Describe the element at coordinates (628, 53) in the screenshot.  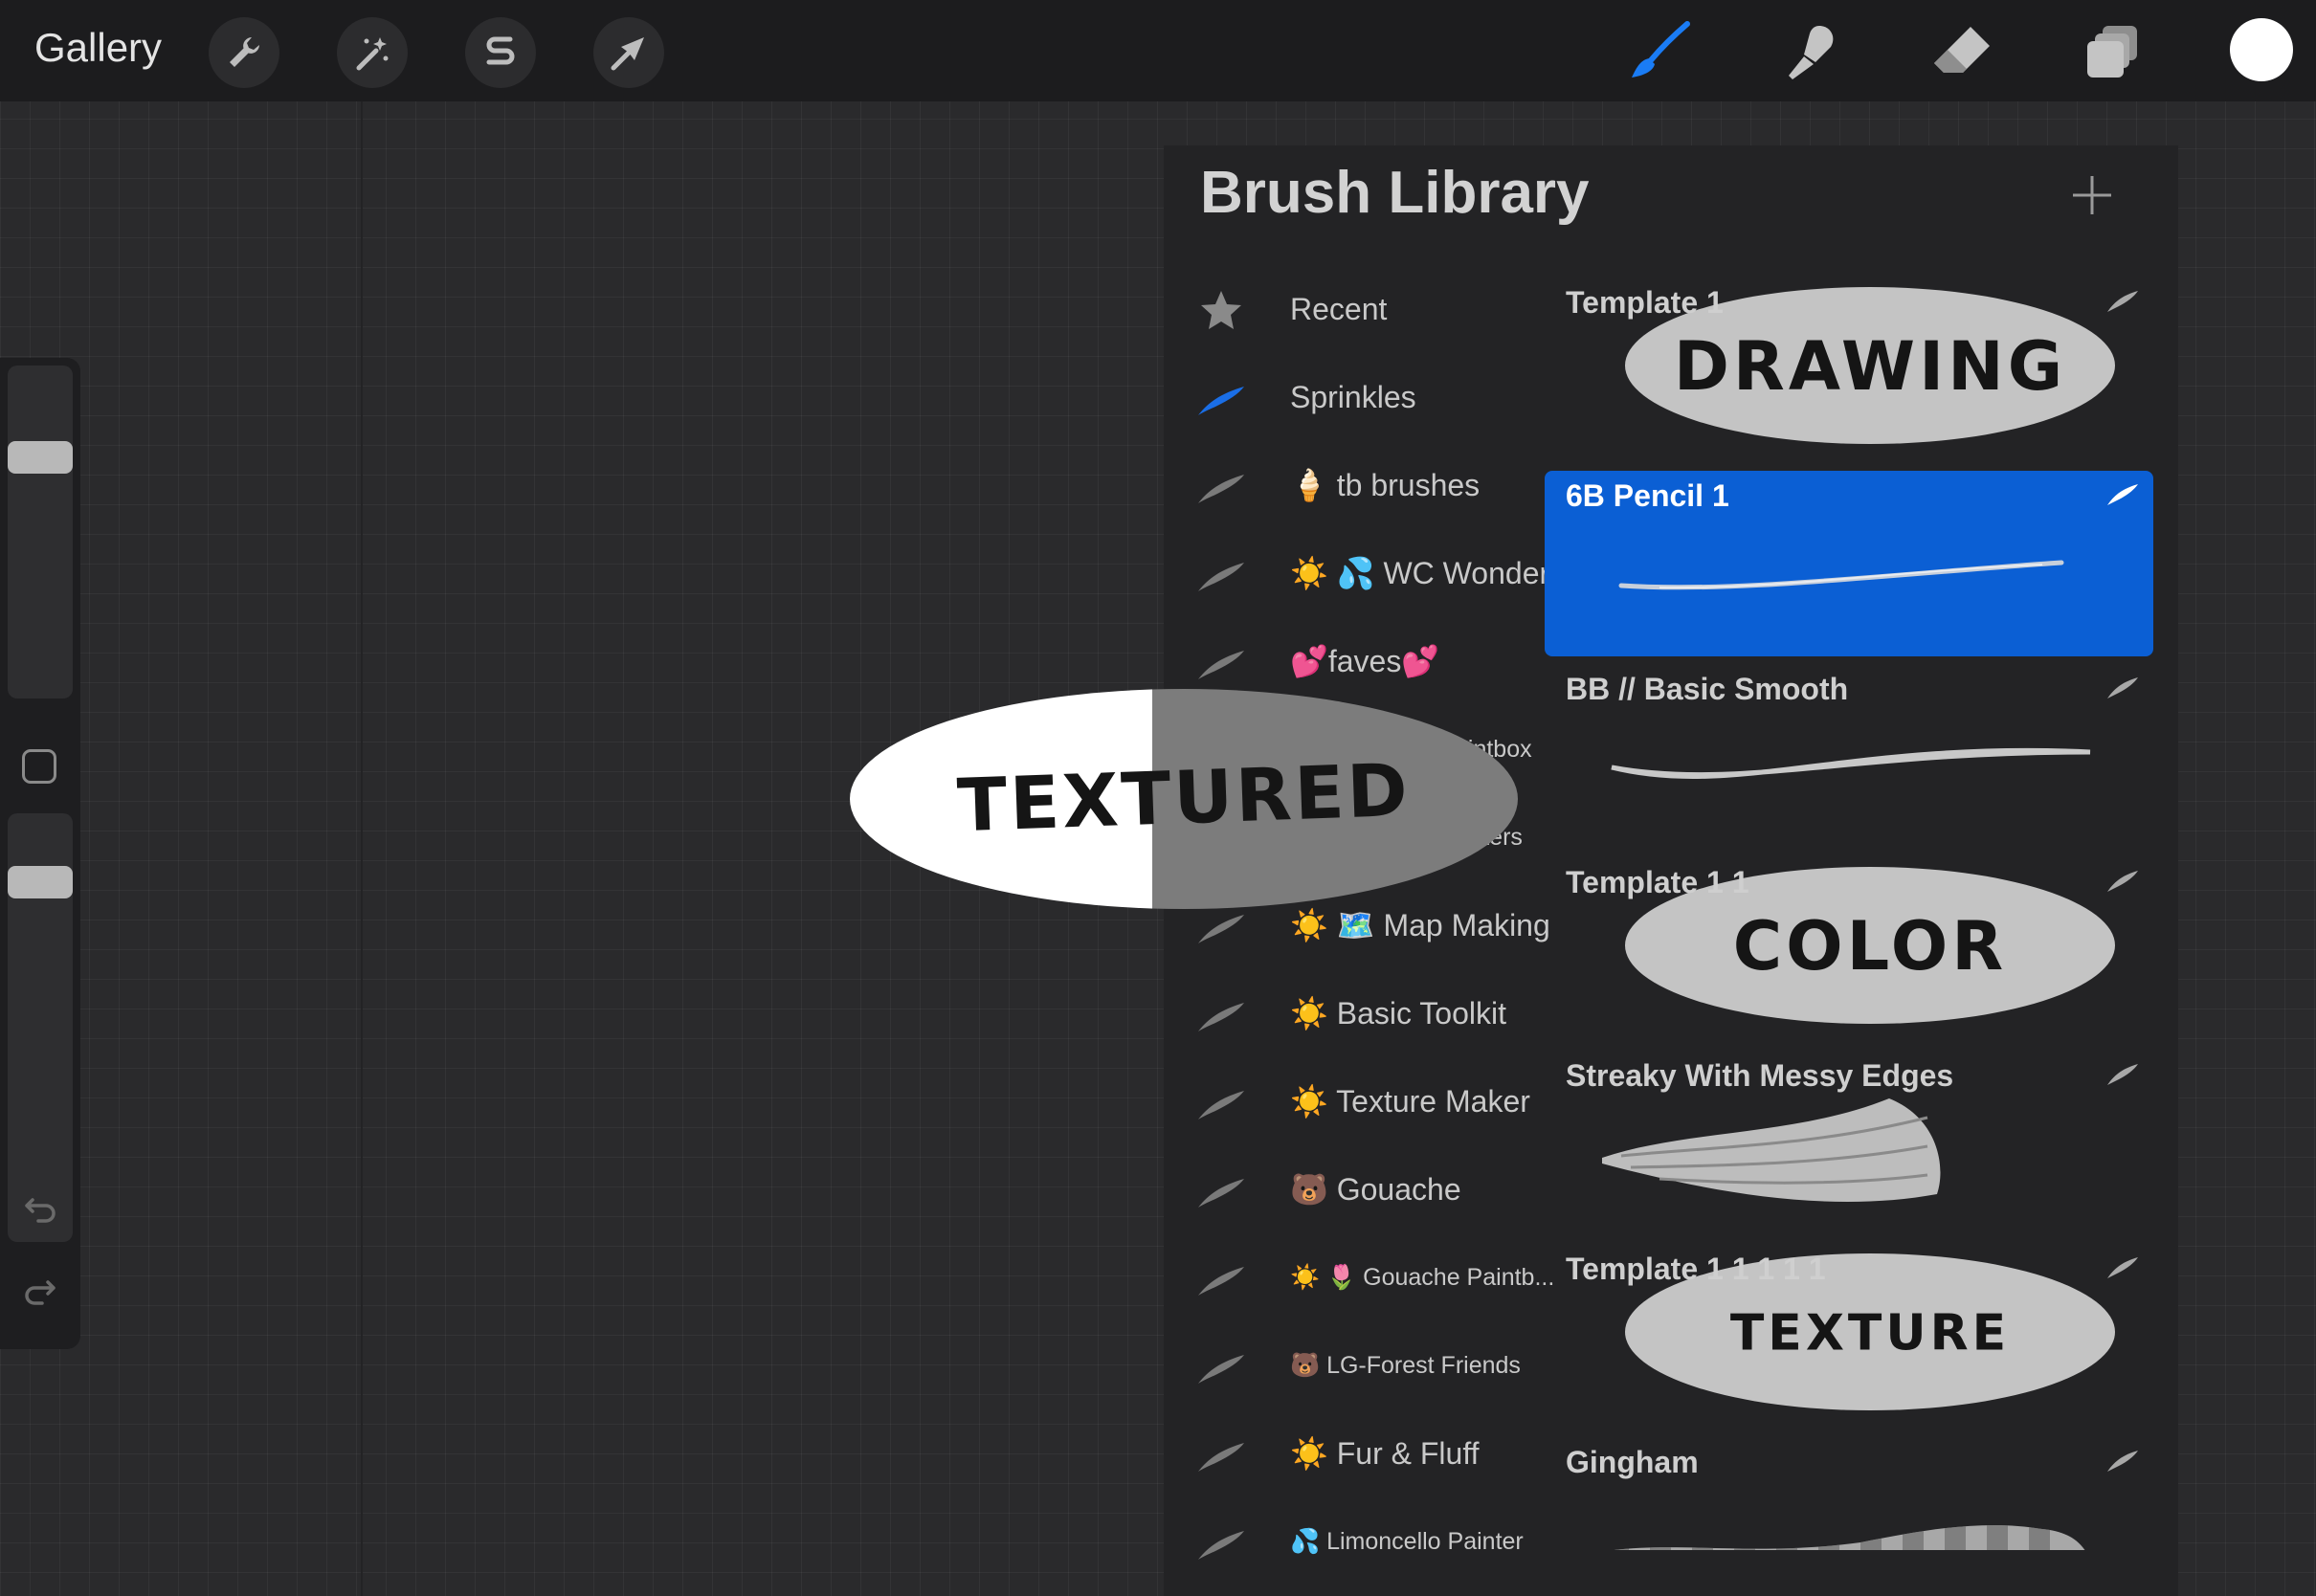
I see `arrow-transform-icon` at that location.